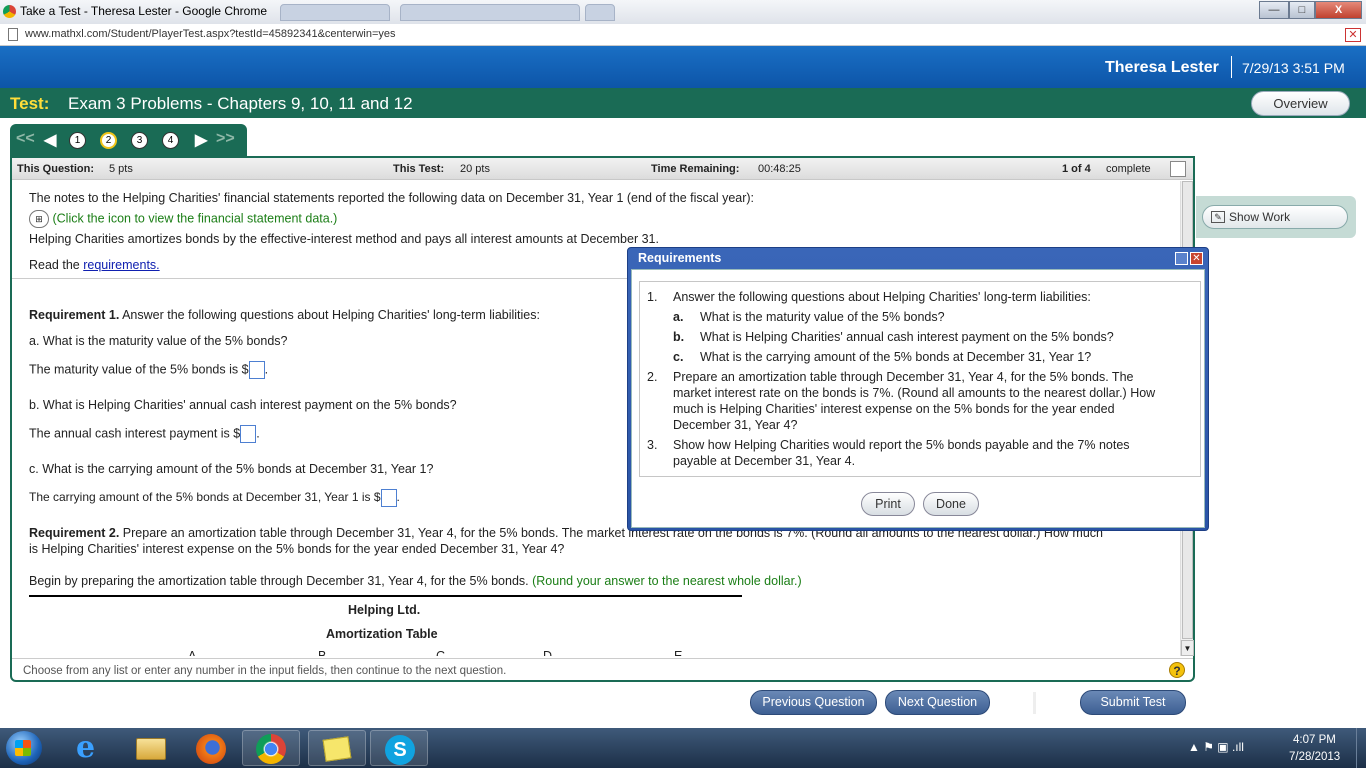 Image resolution: width=1366 pixels, height=768 pixels. What do you see at coordinates (1260, 217) in the screenshot?
I see `show-work-label: Show Work` at bounding box center [1260, 217].